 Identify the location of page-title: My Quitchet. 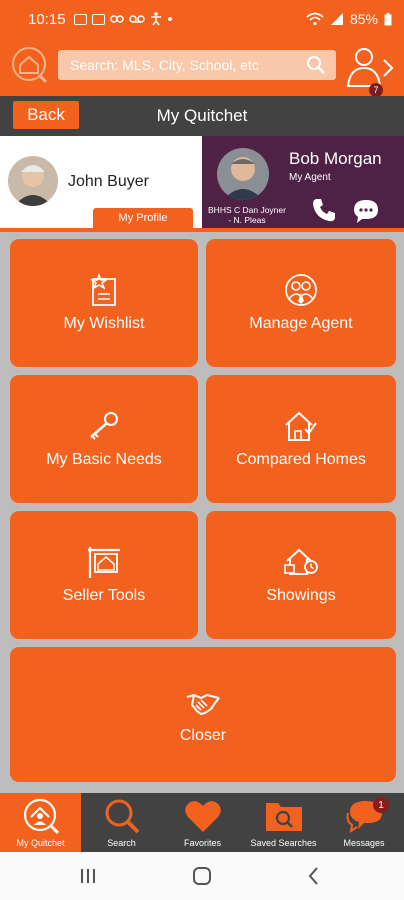
(202, 115).